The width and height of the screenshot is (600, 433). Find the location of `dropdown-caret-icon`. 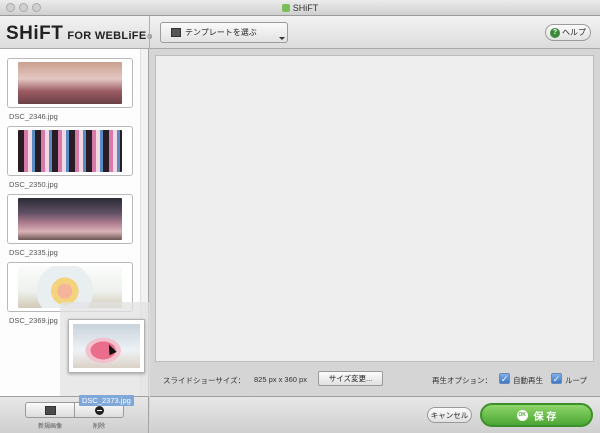

dropdown-caret-icon is located at coordinates (282, 38).